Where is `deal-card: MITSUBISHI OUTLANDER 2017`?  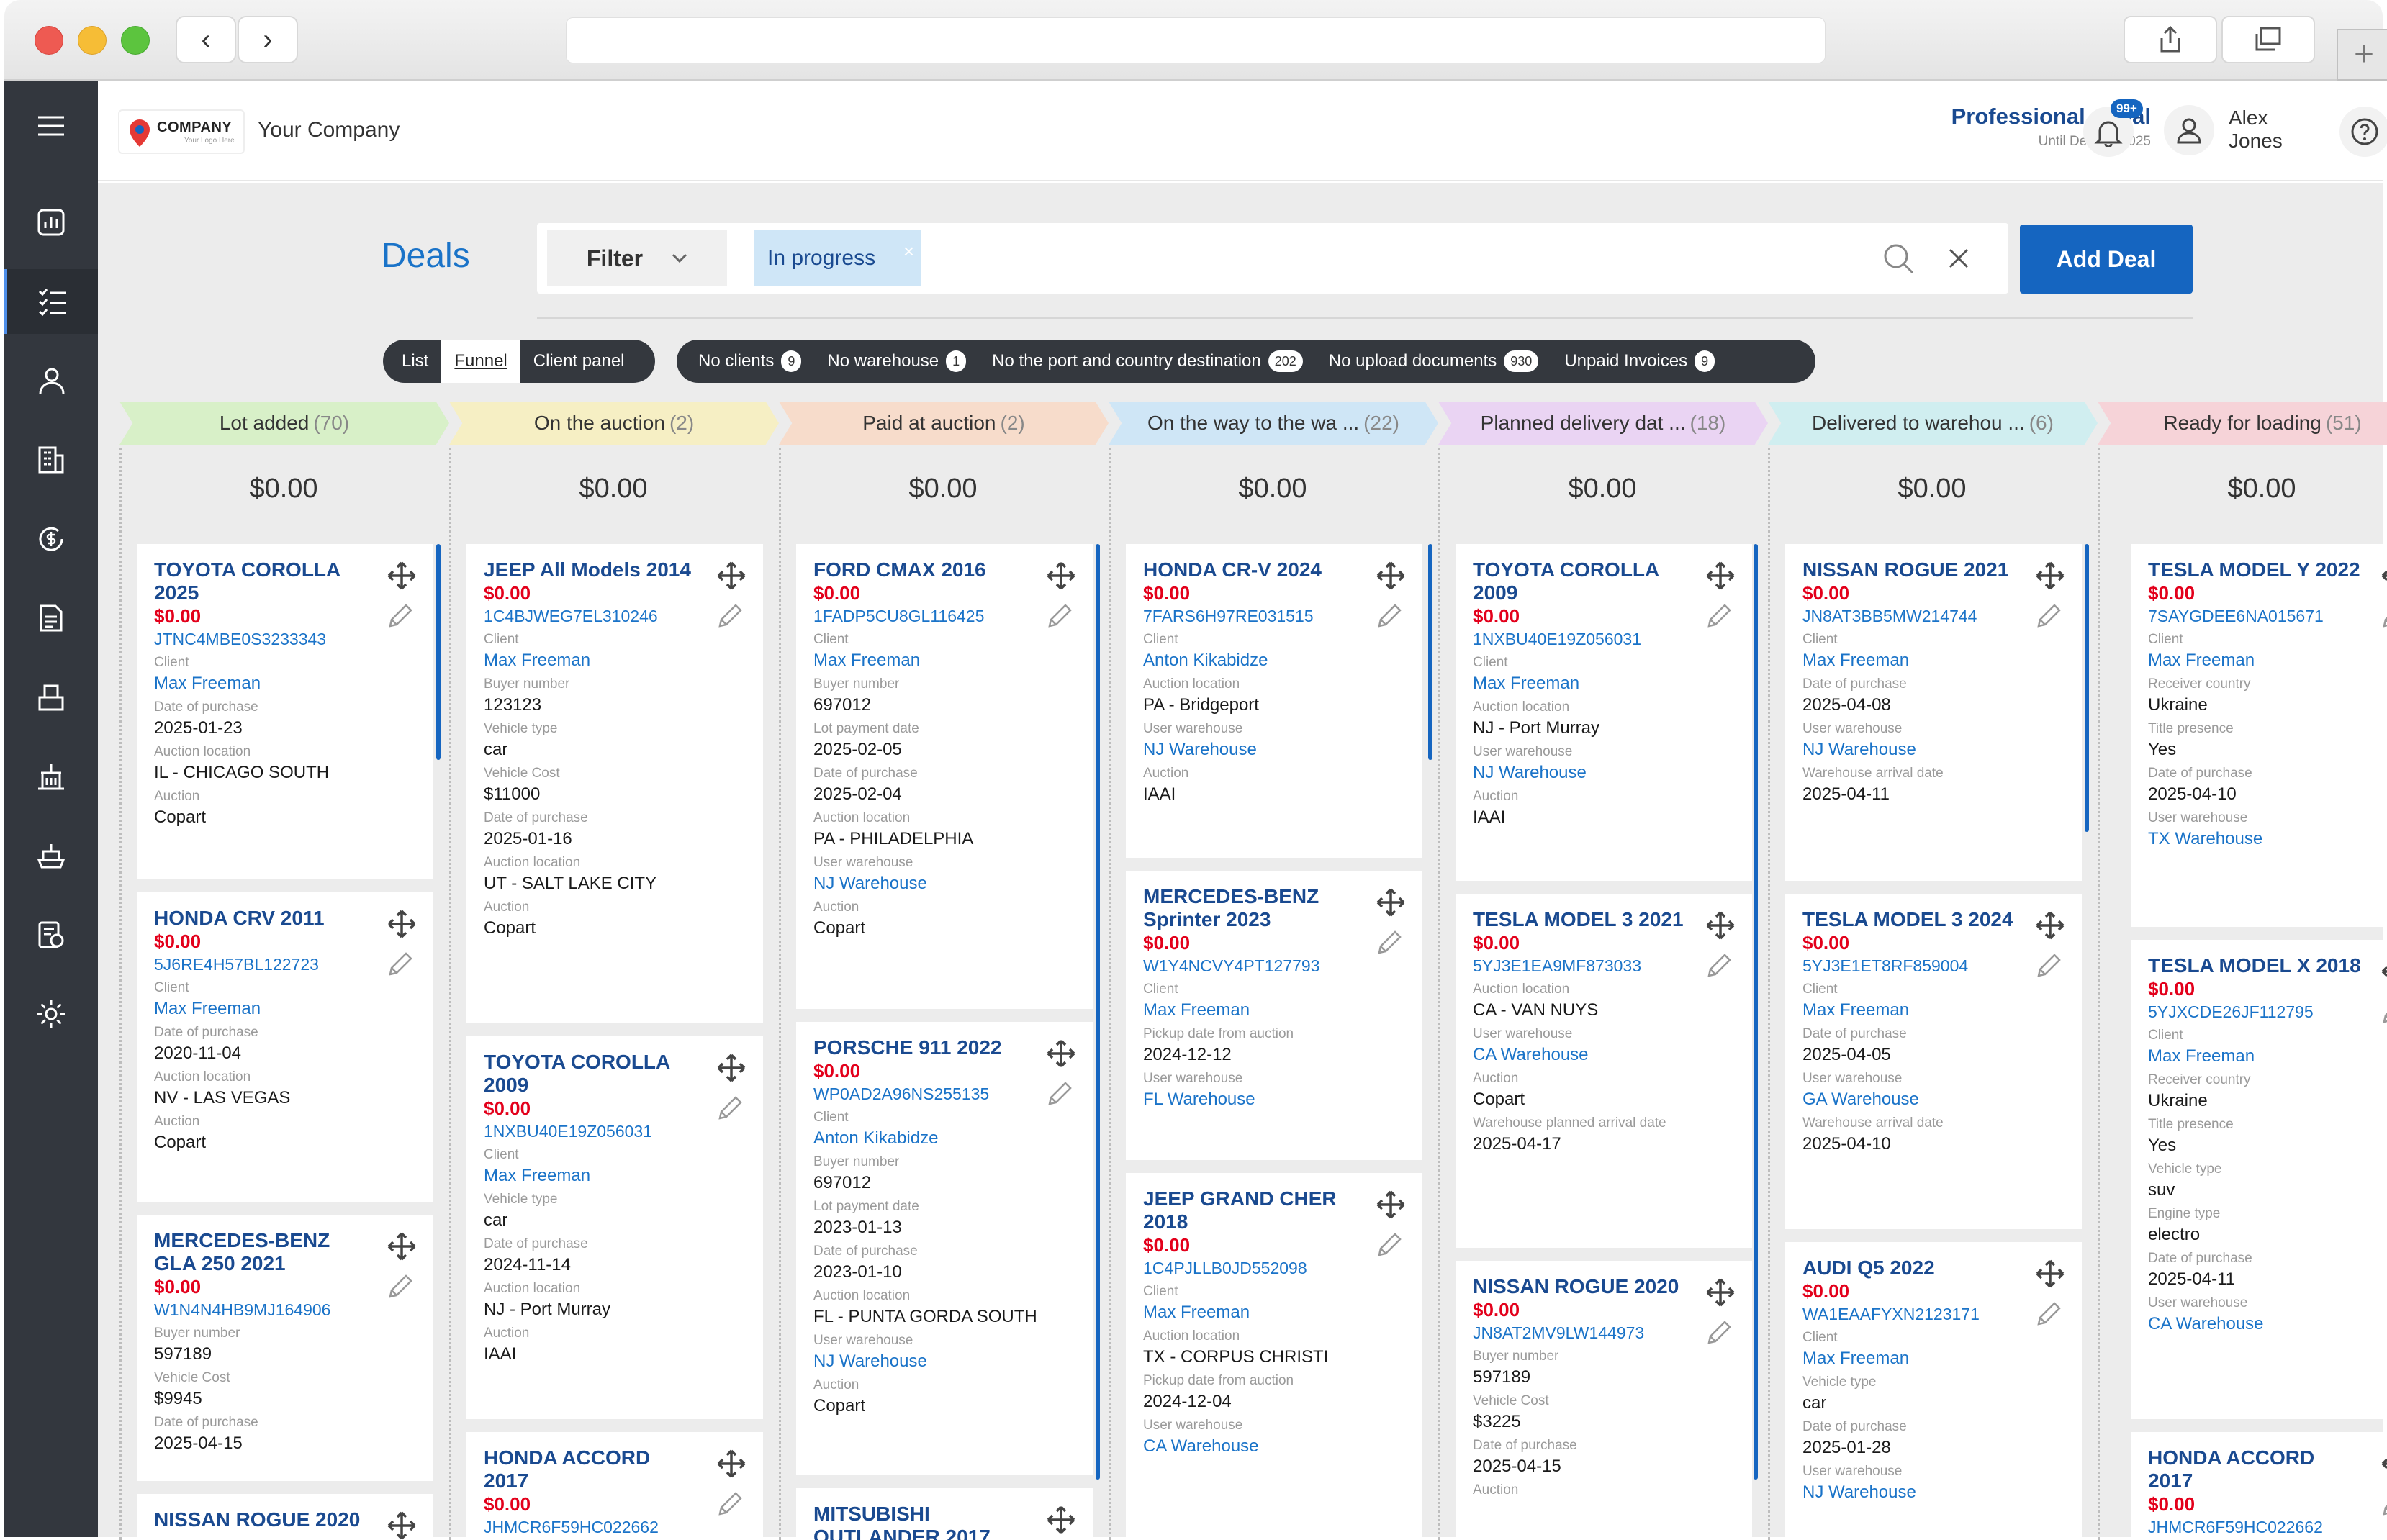 deal-card: MITSUBISHI OUTLANDER 2017 is located at coordinates (944, 1514).